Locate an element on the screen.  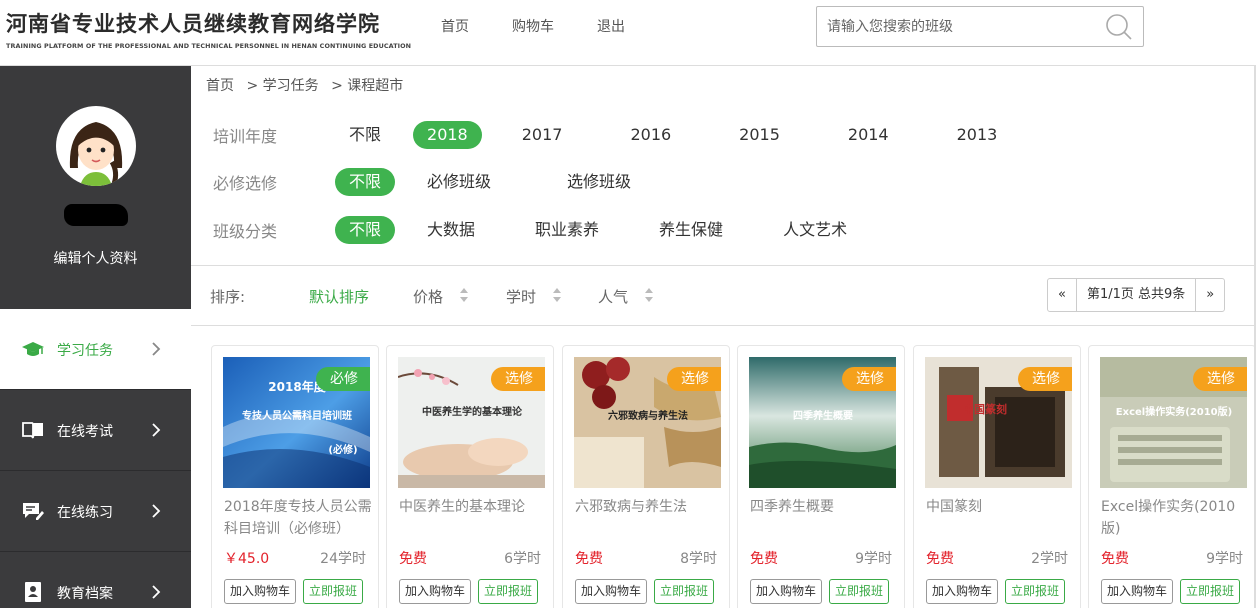
course-title: Excel操作实务(2010版) is located at coordinates (1176, 518).